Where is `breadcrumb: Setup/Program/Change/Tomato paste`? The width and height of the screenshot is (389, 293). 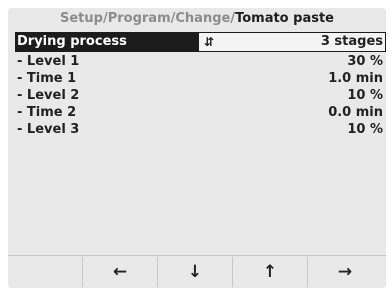 breadcrumb: Setup/Program/Change/Tomato paste is located at coordinates (197, 18).